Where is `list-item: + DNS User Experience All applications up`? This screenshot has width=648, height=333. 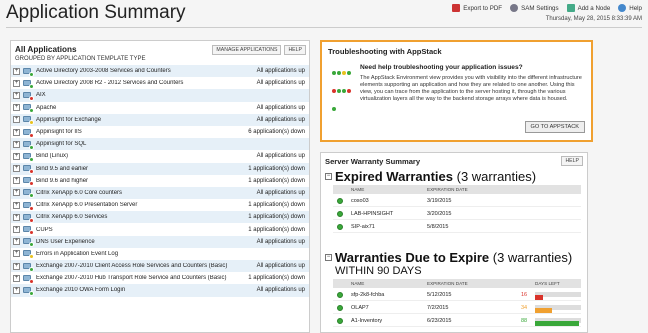 list-item: + DNS User Experience All applications up is located at coordinates (160, 241).